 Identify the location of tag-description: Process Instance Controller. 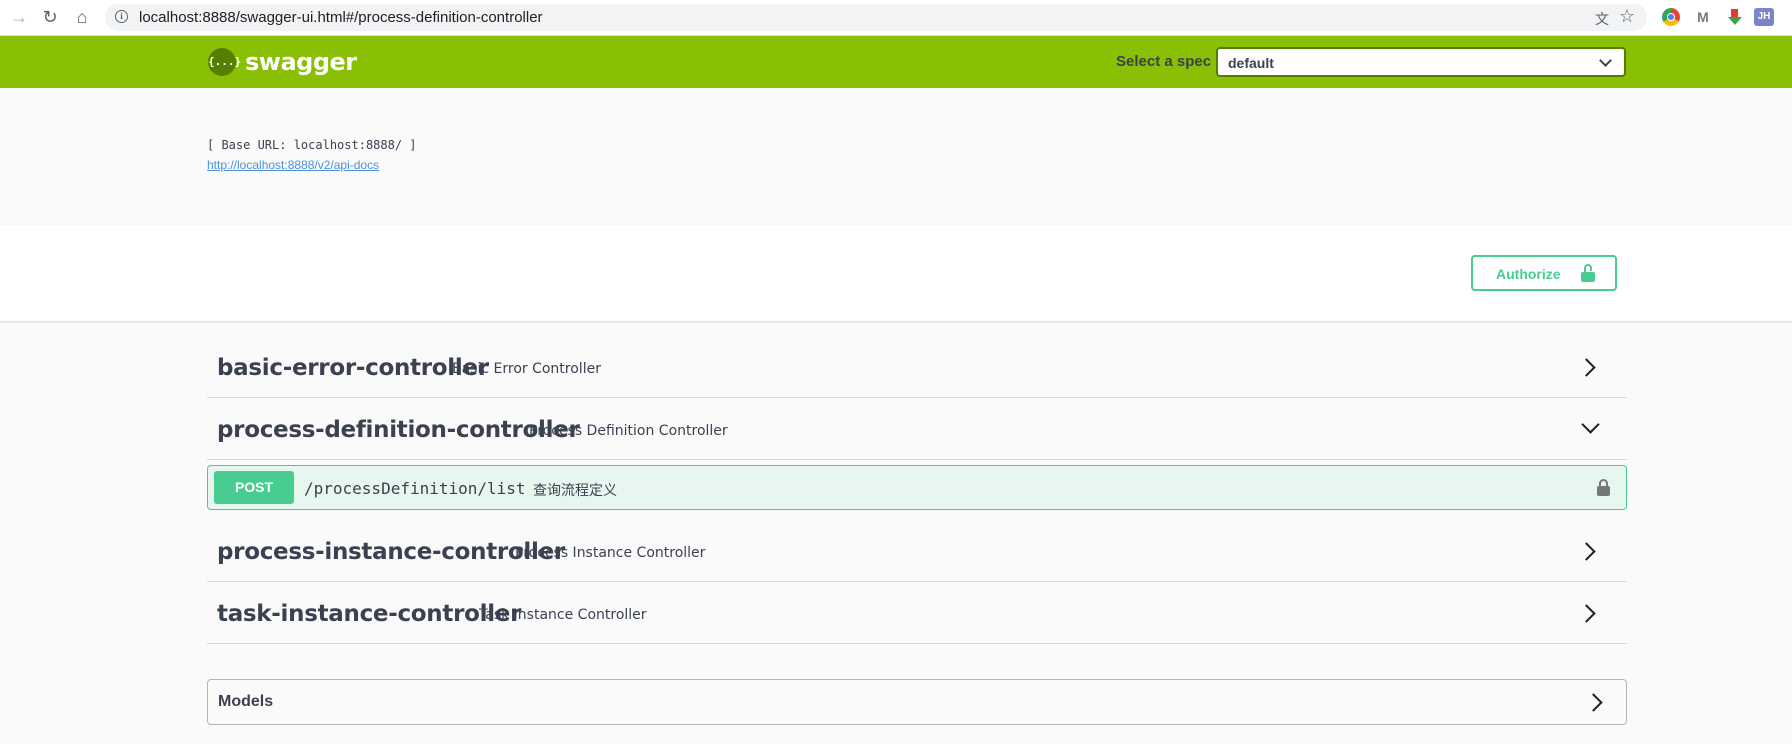
(610, 553).